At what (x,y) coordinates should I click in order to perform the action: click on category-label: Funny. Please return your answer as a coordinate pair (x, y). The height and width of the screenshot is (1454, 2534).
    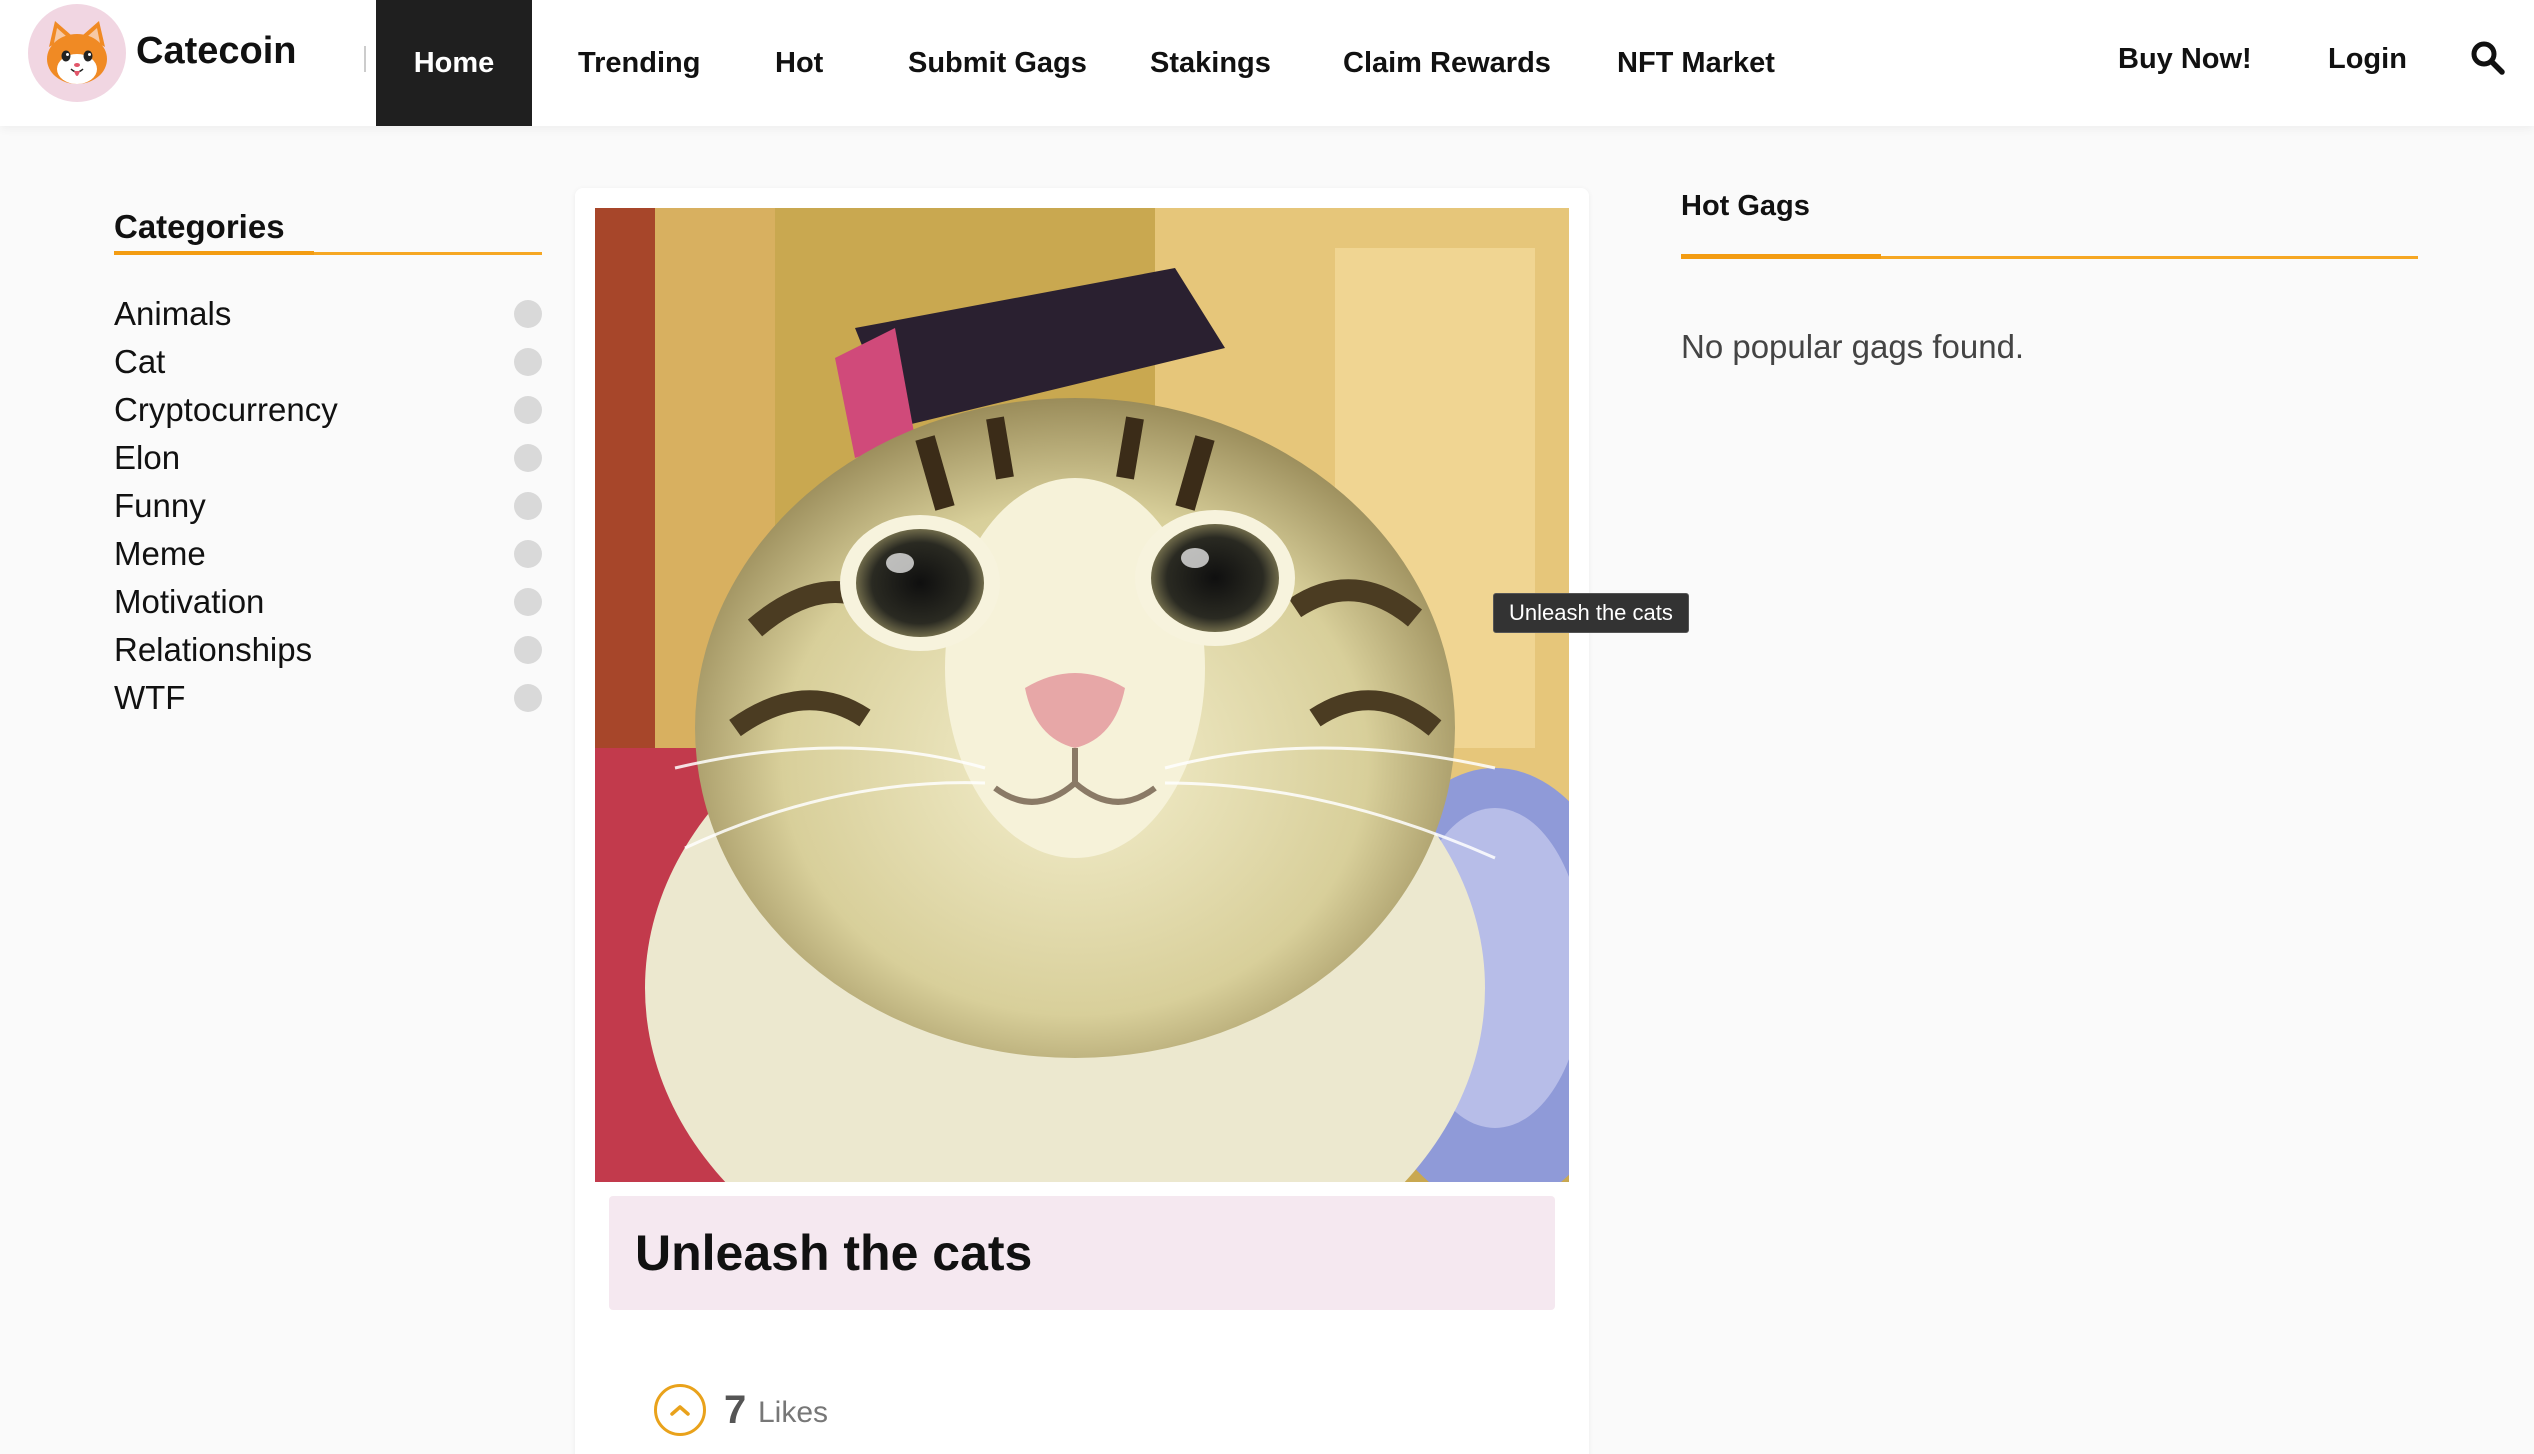
    Looking at the image, I should click on (160, 505).